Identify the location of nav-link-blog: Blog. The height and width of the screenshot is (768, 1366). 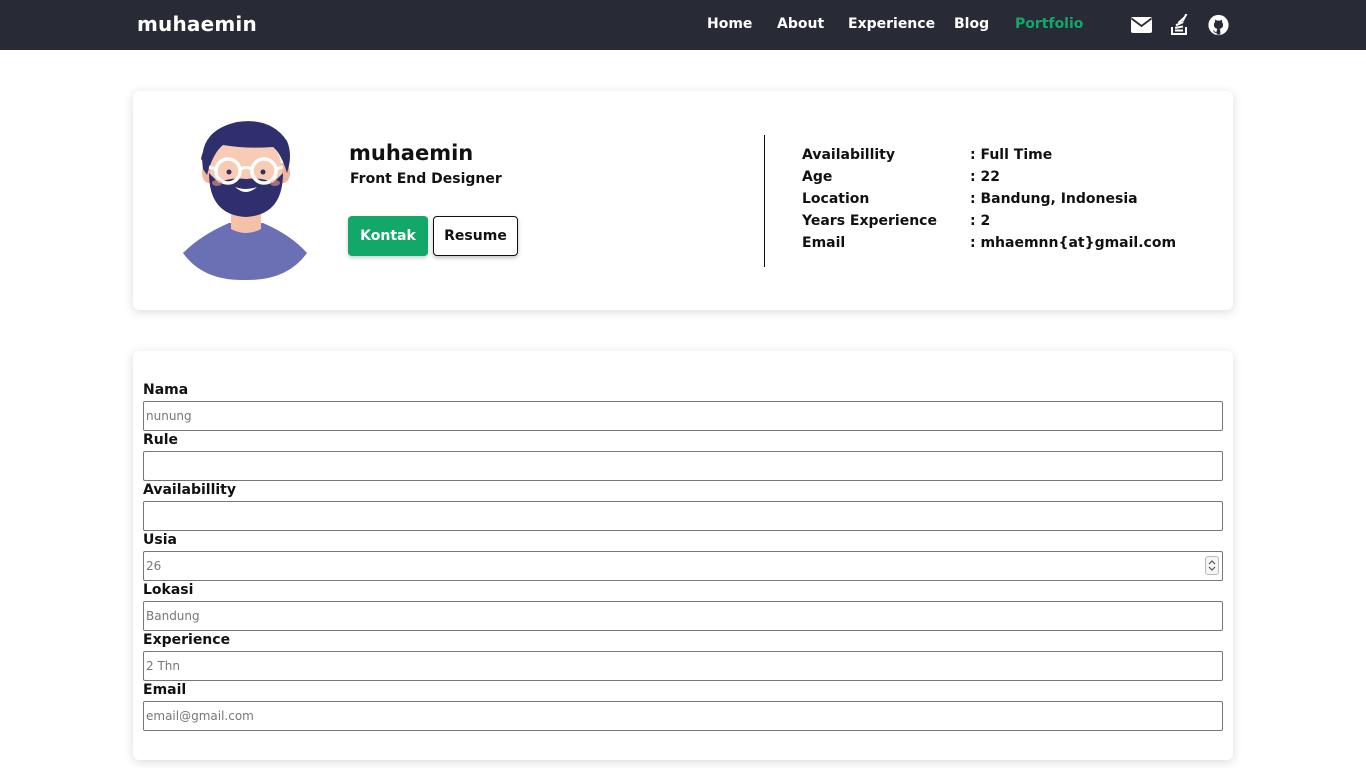
(971, 24).